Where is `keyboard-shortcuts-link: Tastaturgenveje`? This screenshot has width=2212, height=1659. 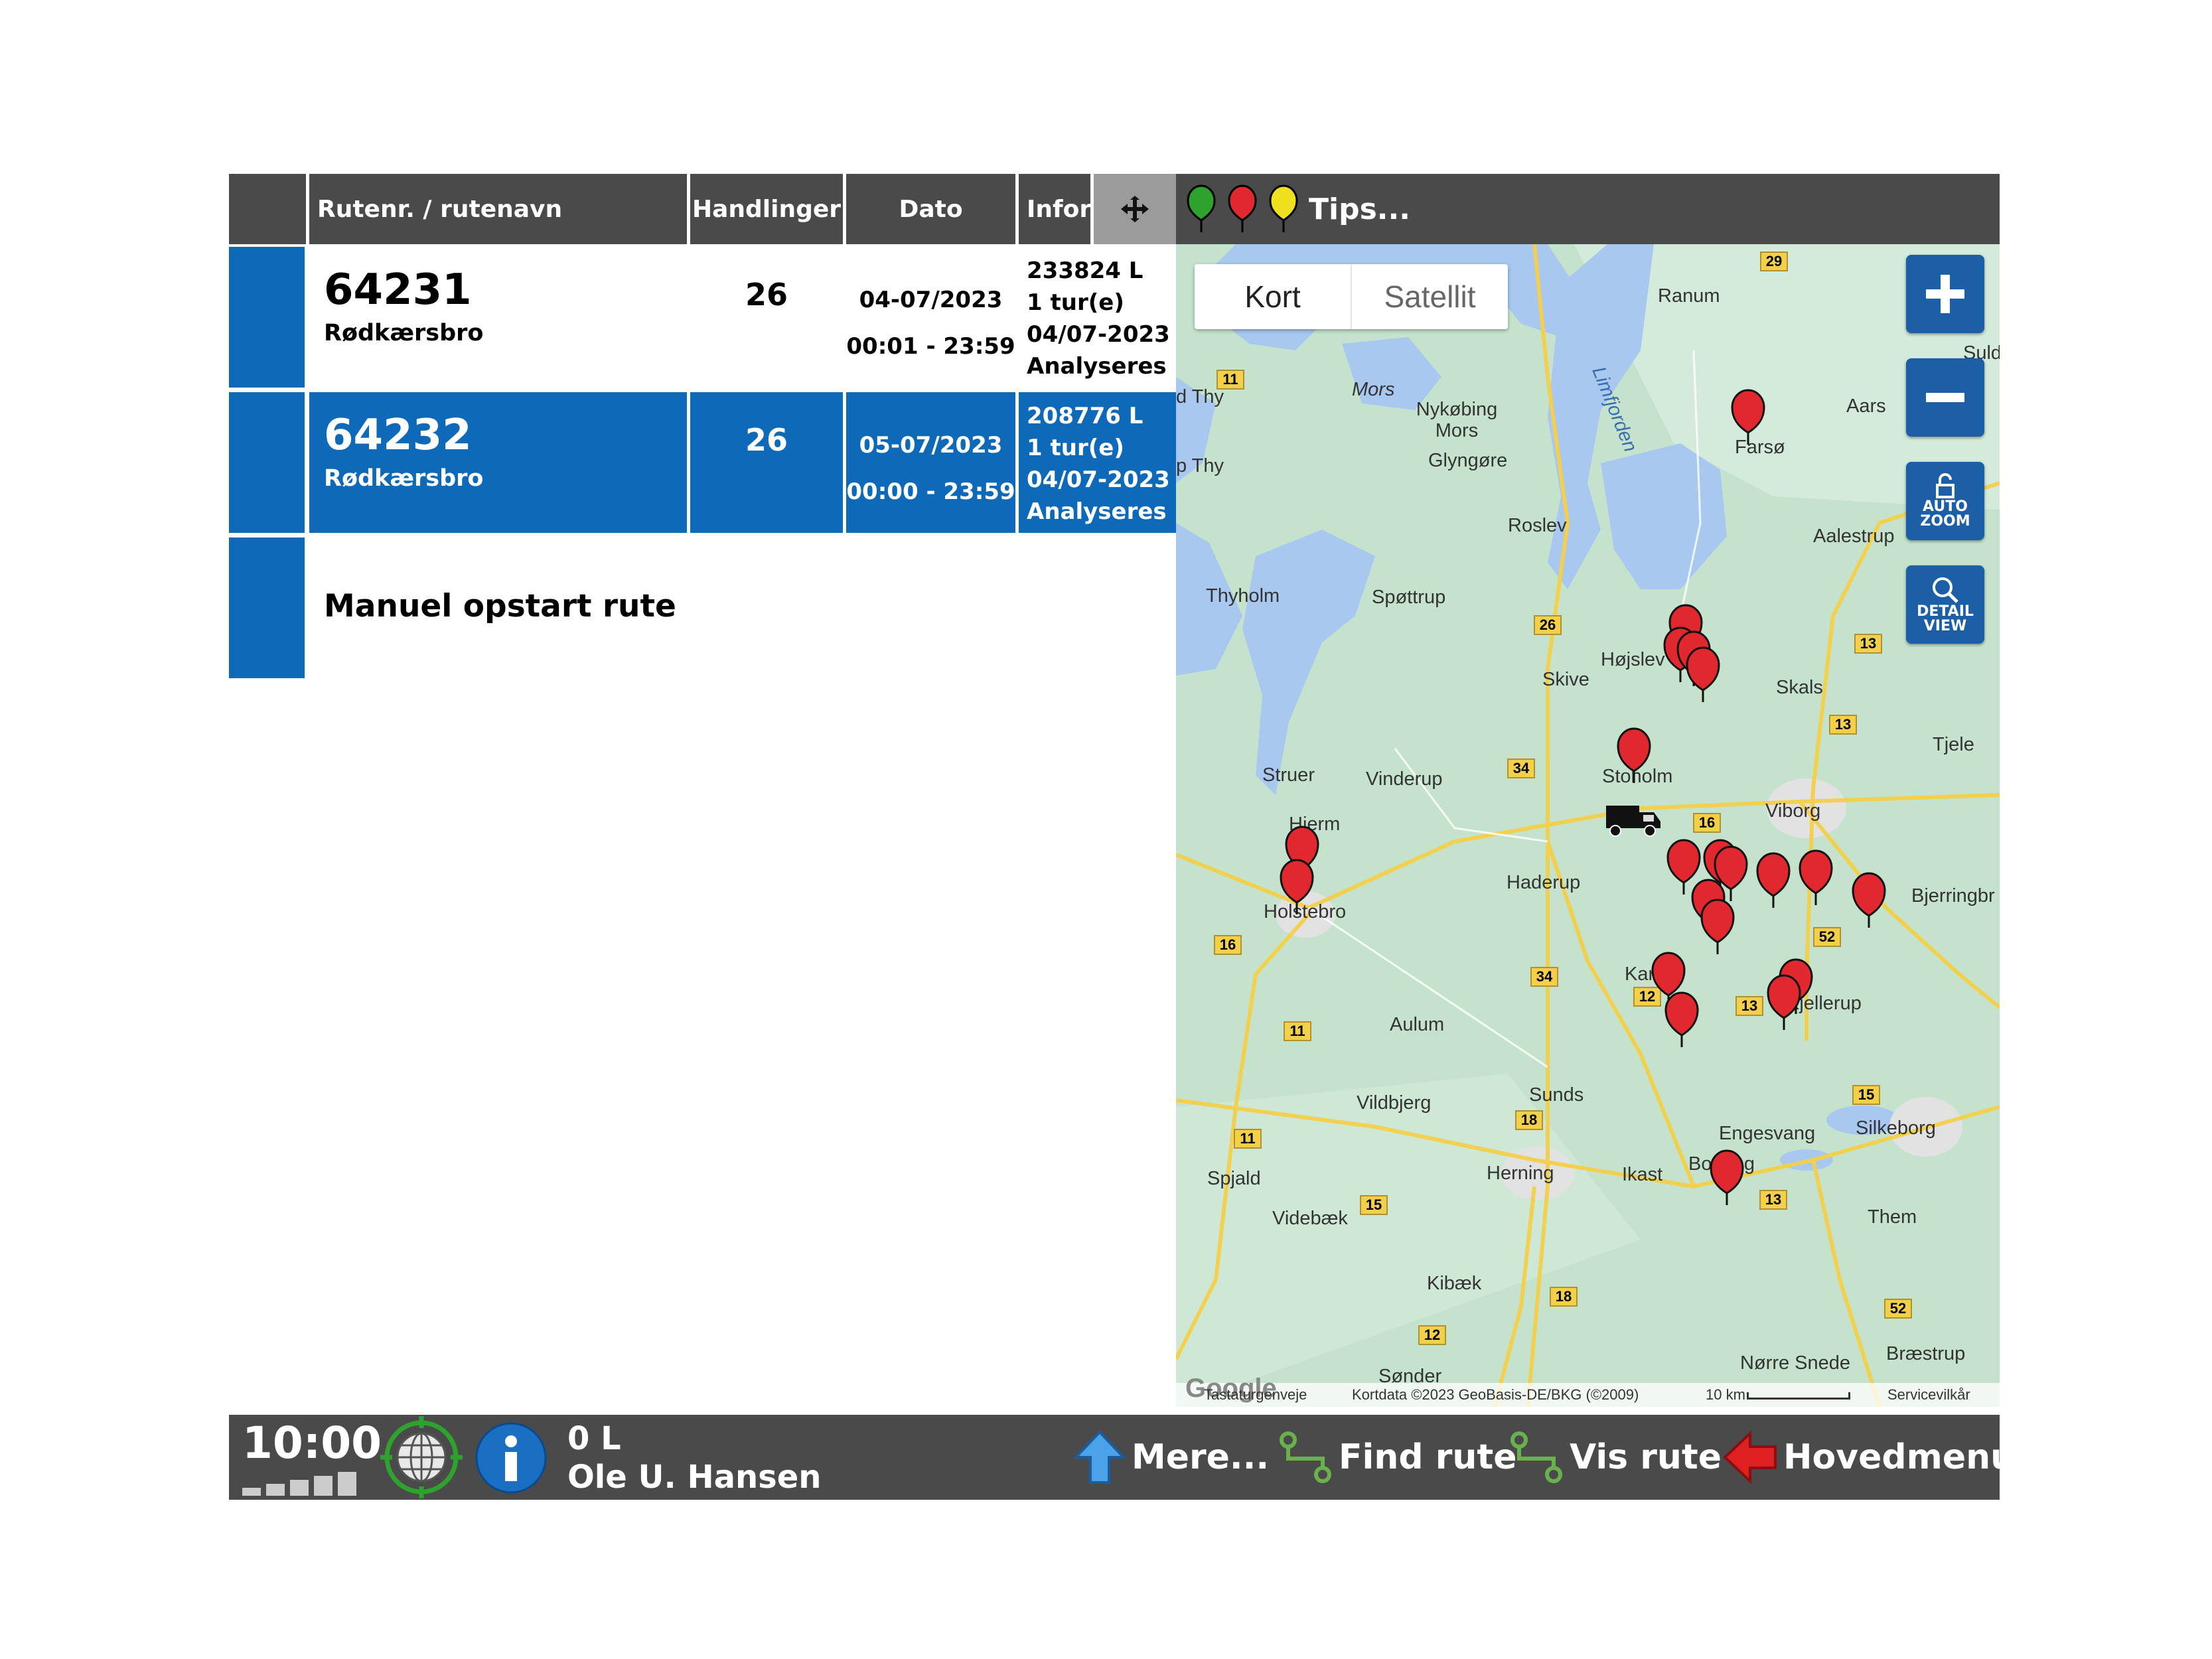
keyboard-shortcuts-link: Tastaturgenveje is located at coordinates (1256, 1395).